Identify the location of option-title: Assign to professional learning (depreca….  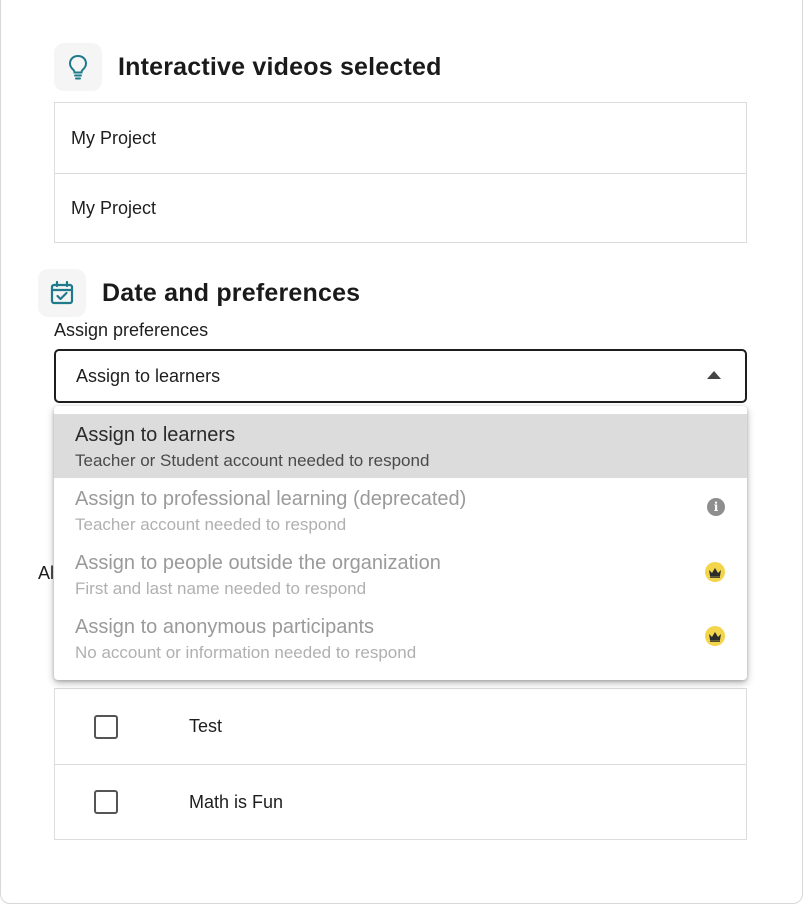
(271, 499).